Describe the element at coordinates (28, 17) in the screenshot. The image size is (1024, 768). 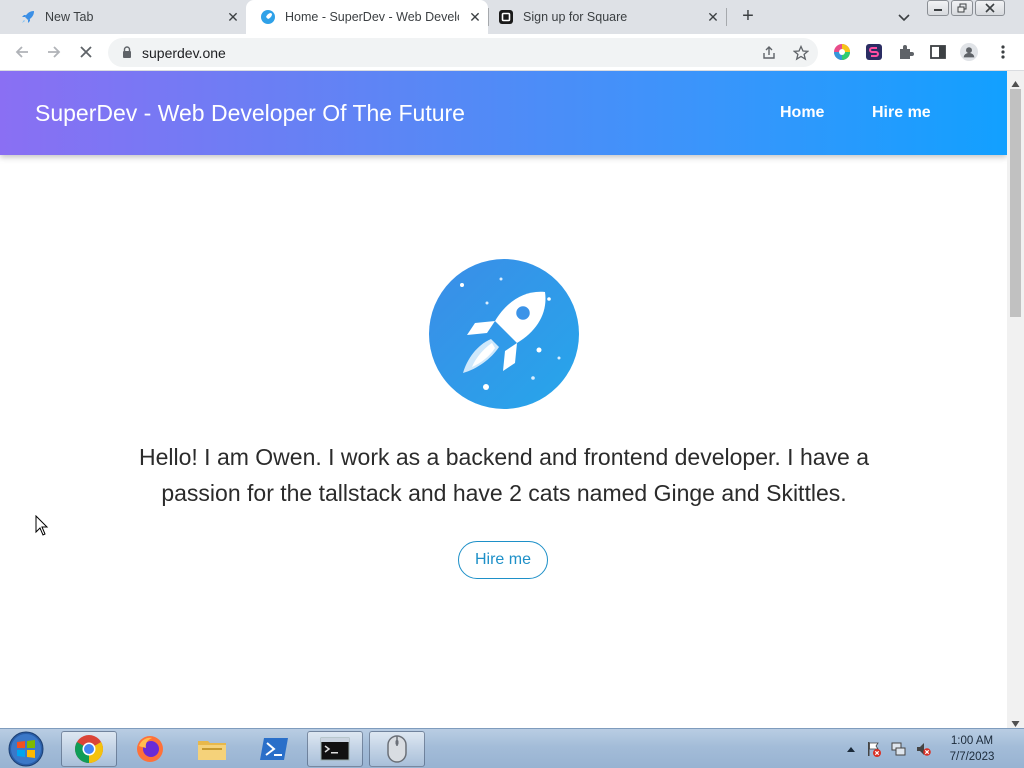
I see `rocket-icon` at that location.